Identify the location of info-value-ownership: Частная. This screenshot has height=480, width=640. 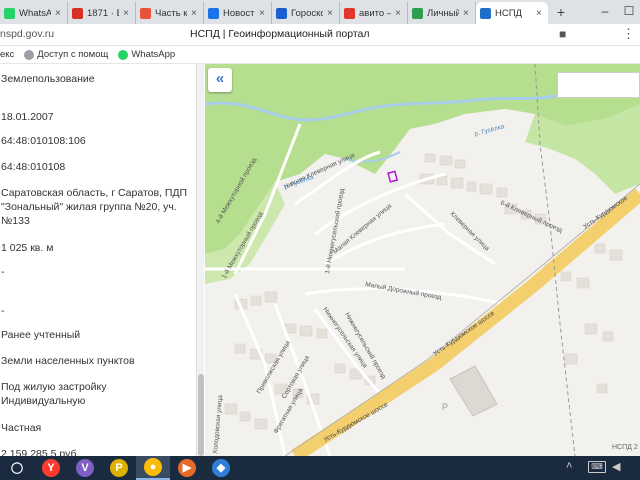
(21, 428).